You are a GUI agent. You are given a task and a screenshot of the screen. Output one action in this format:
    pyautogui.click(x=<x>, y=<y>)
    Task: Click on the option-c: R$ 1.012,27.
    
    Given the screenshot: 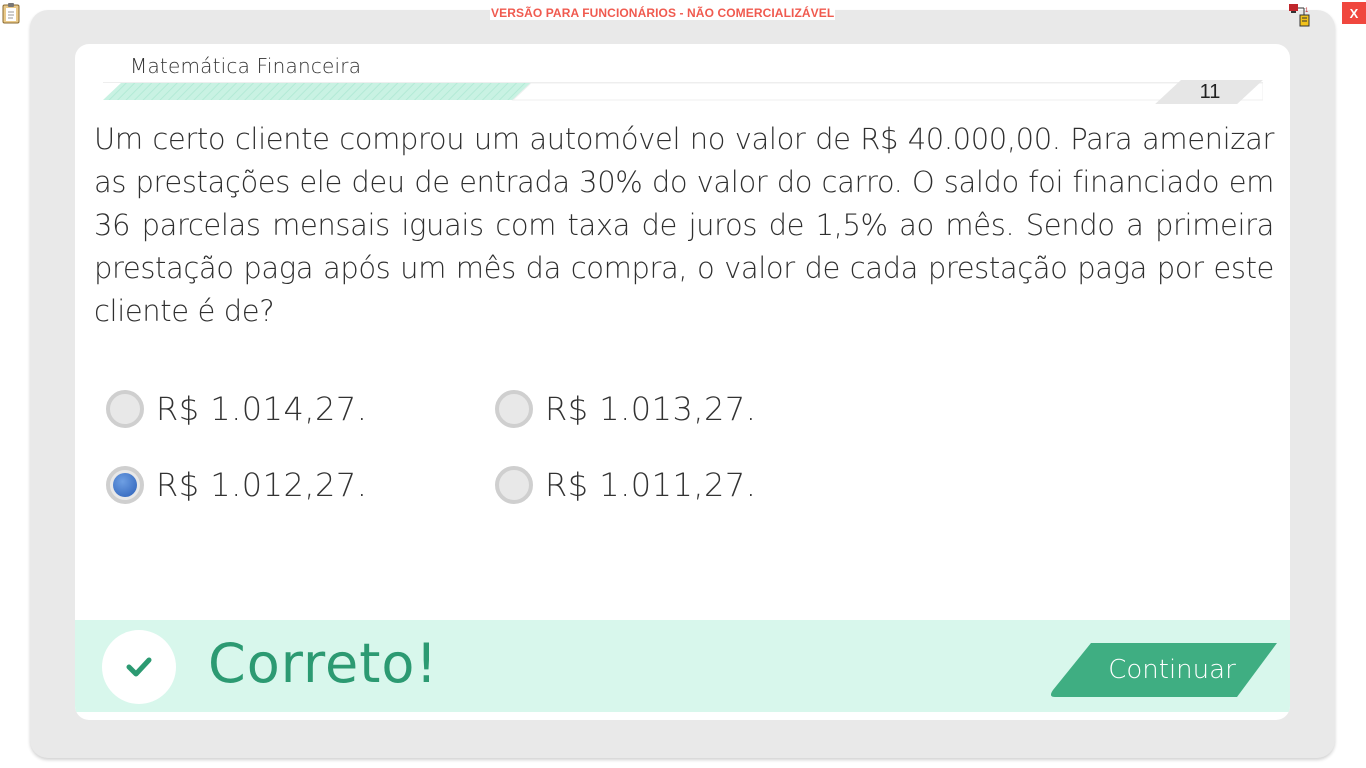 What is the action you would take?
    pyautogui.click(x=236, y=485)
    